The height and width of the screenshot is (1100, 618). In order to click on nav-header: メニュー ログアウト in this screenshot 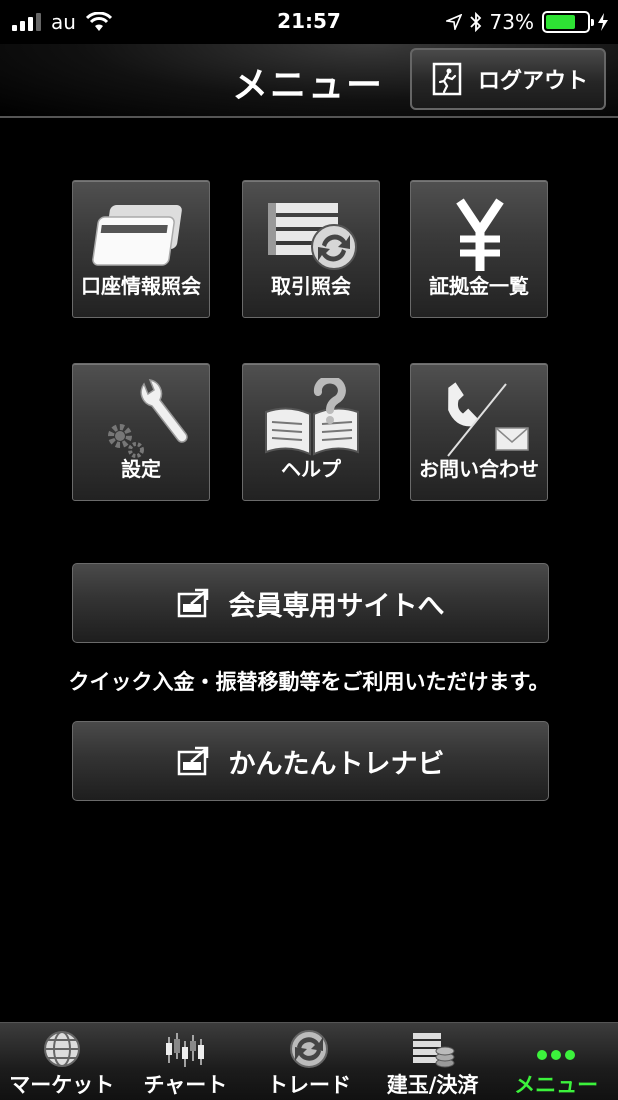, I will do `click(309, 81)`.